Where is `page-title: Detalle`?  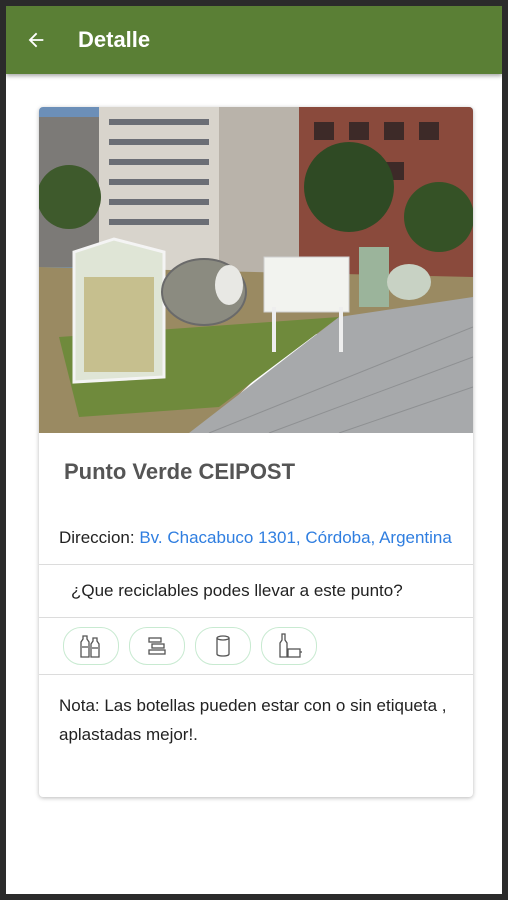 page-title: Detalle is located at coordinates (114, 39).